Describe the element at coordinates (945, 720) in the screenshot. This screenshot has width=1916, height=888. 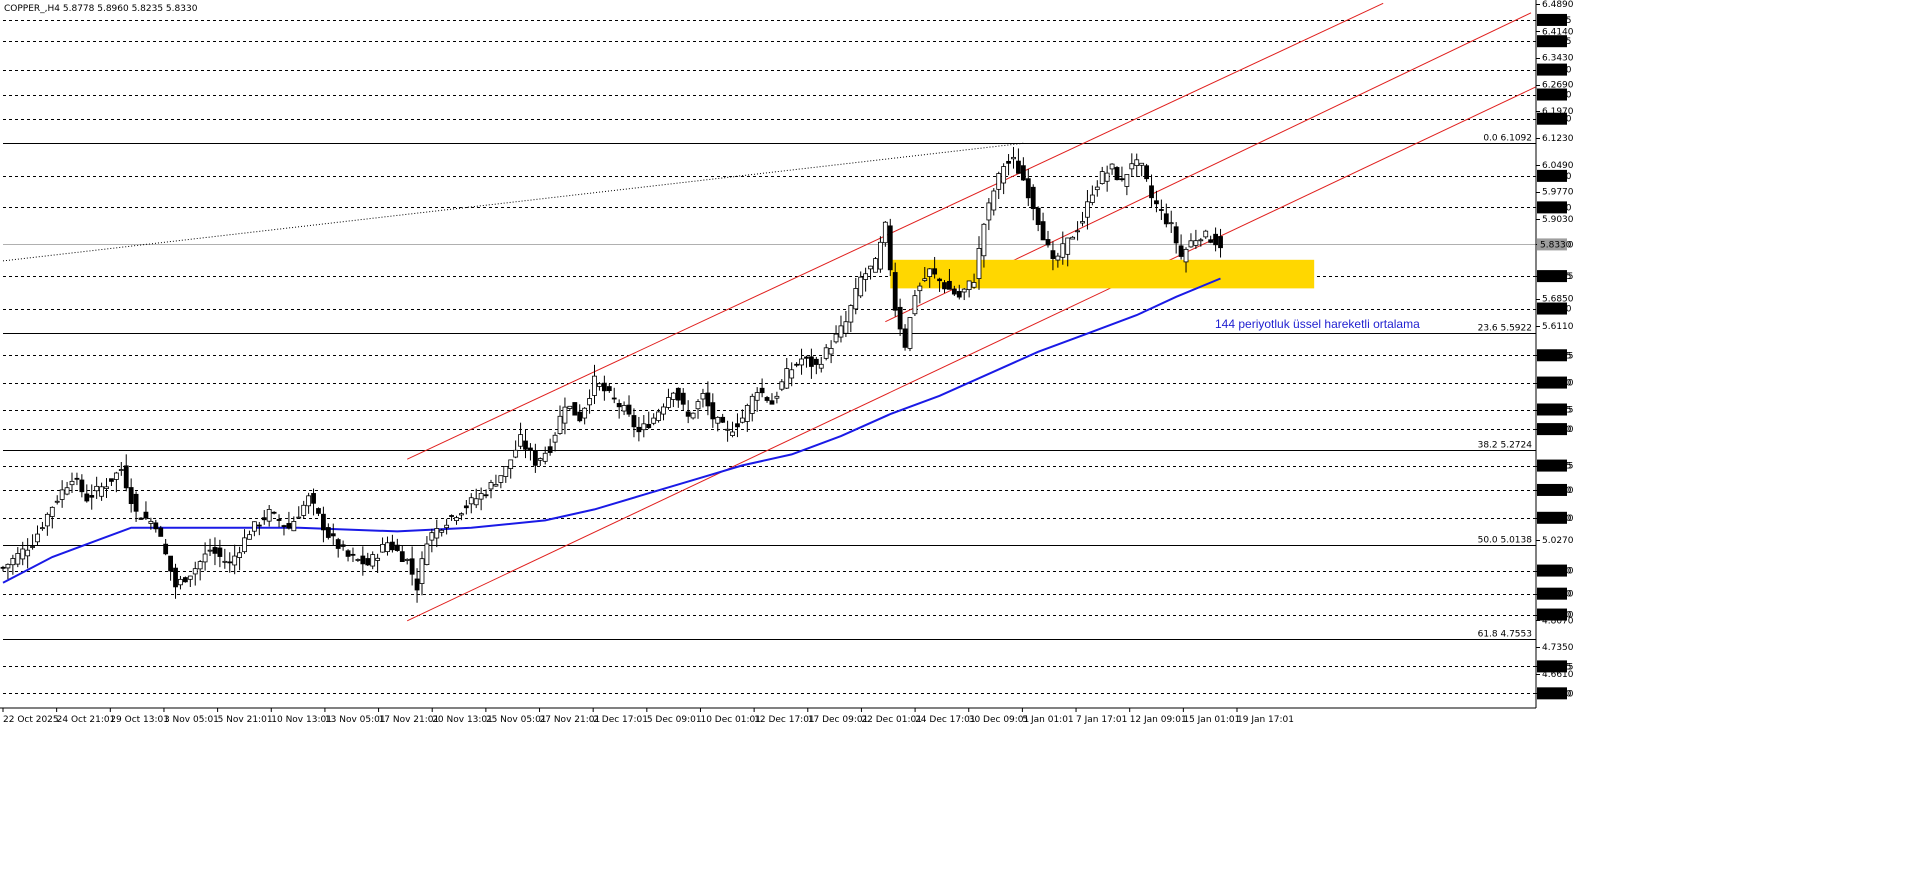
I see `x-tick-label: 24 Dec 17:01` at that location.